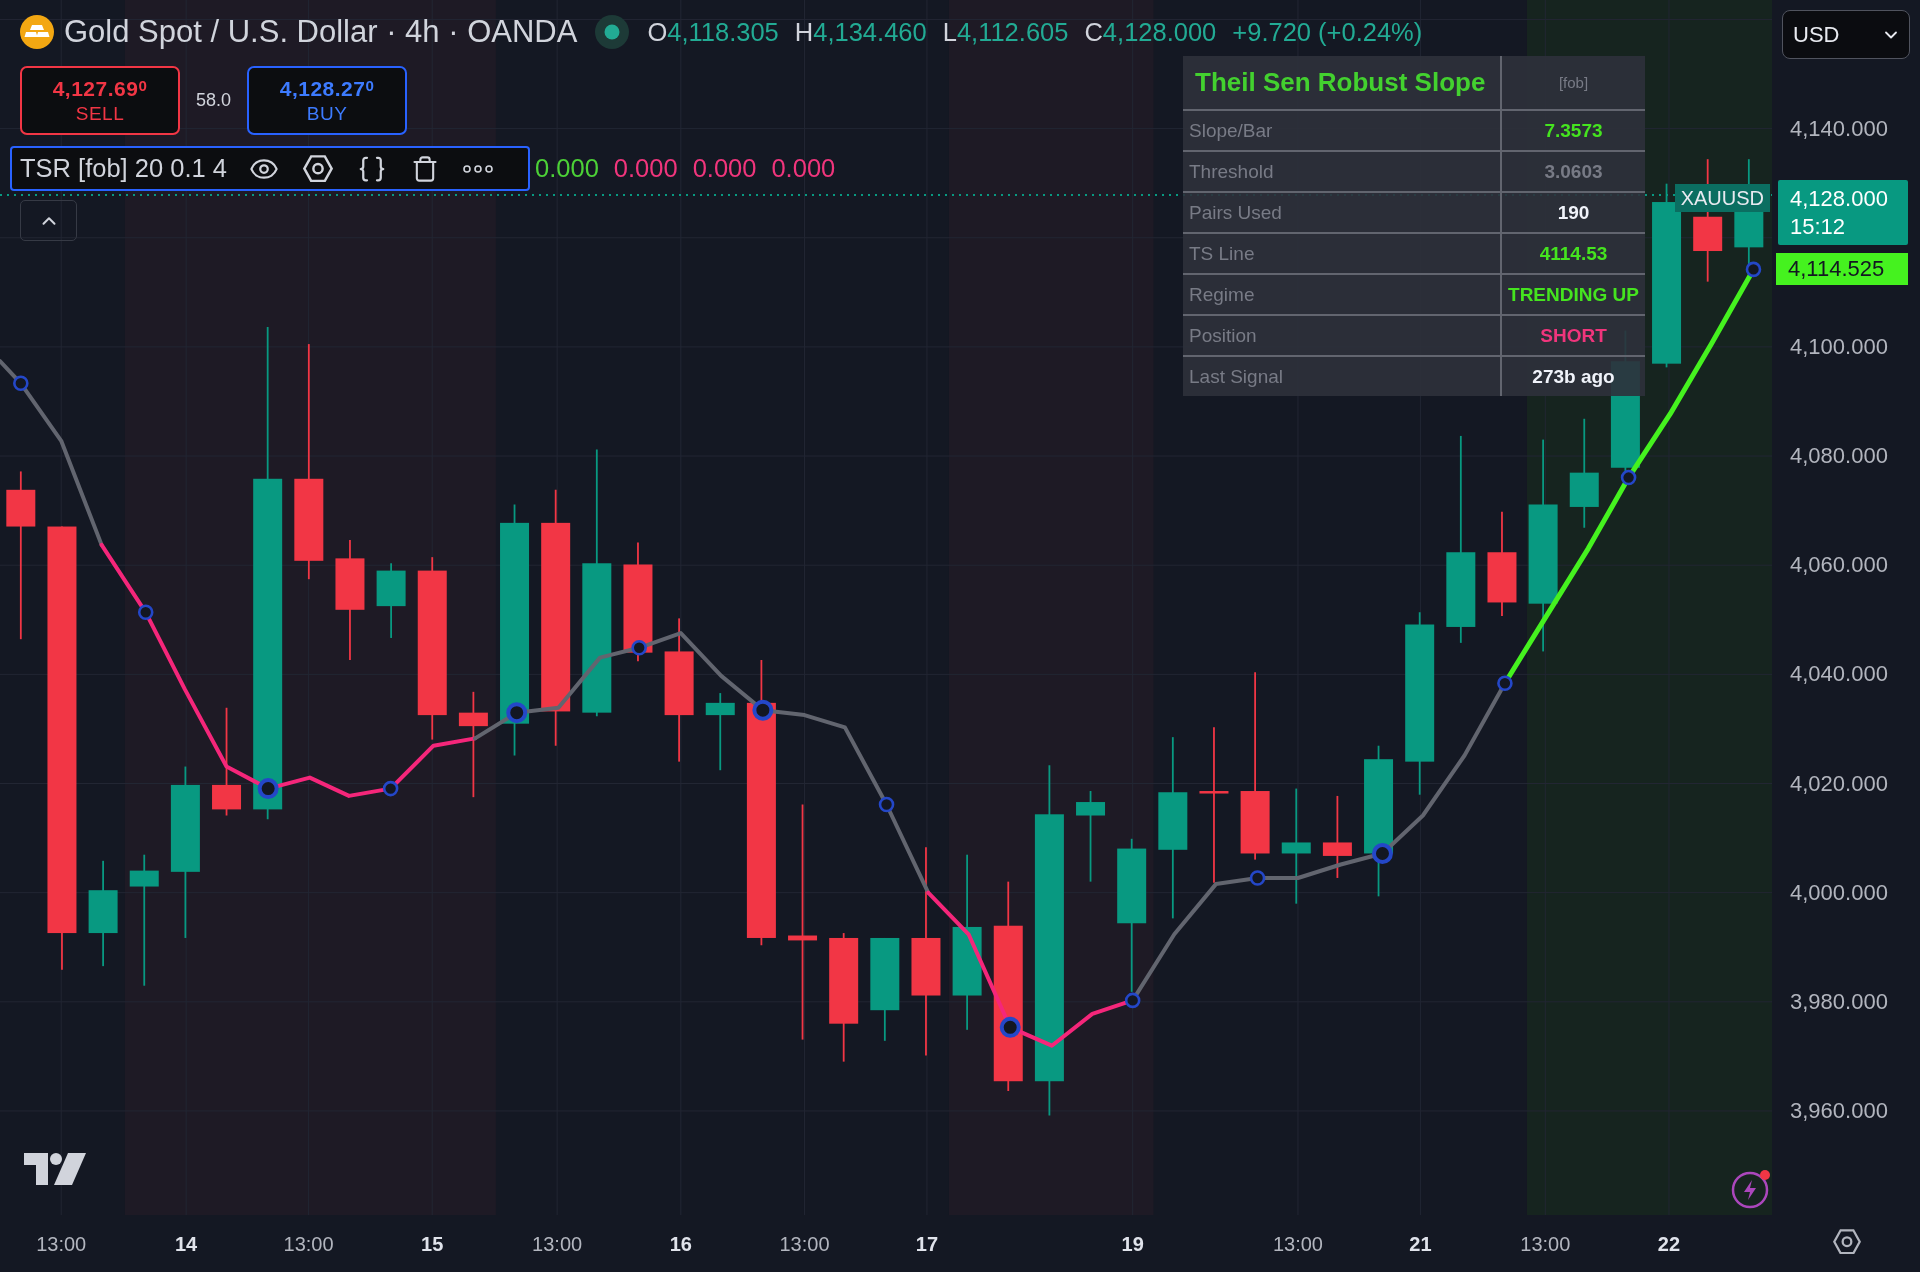 The width and height of the screenshot is (1920, 1272). Describe the element at coordinates (1341, 375) in the screenshot. I see `table-cell: Last Signal` at that location.